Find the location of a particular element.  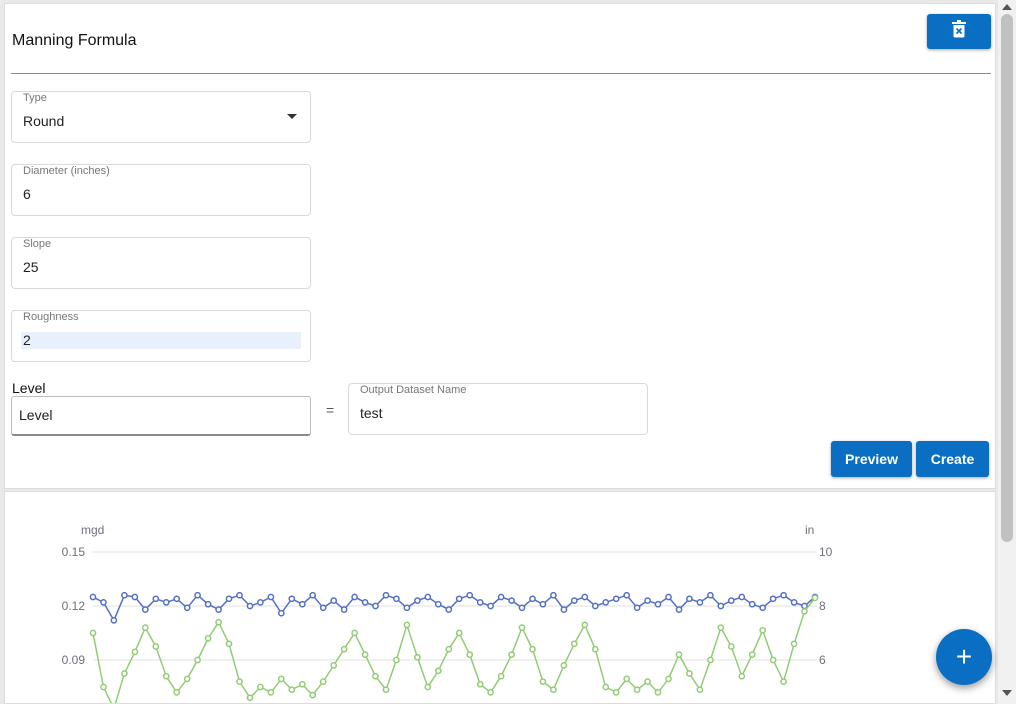

trash-icon is located at coordinates (959, 31).